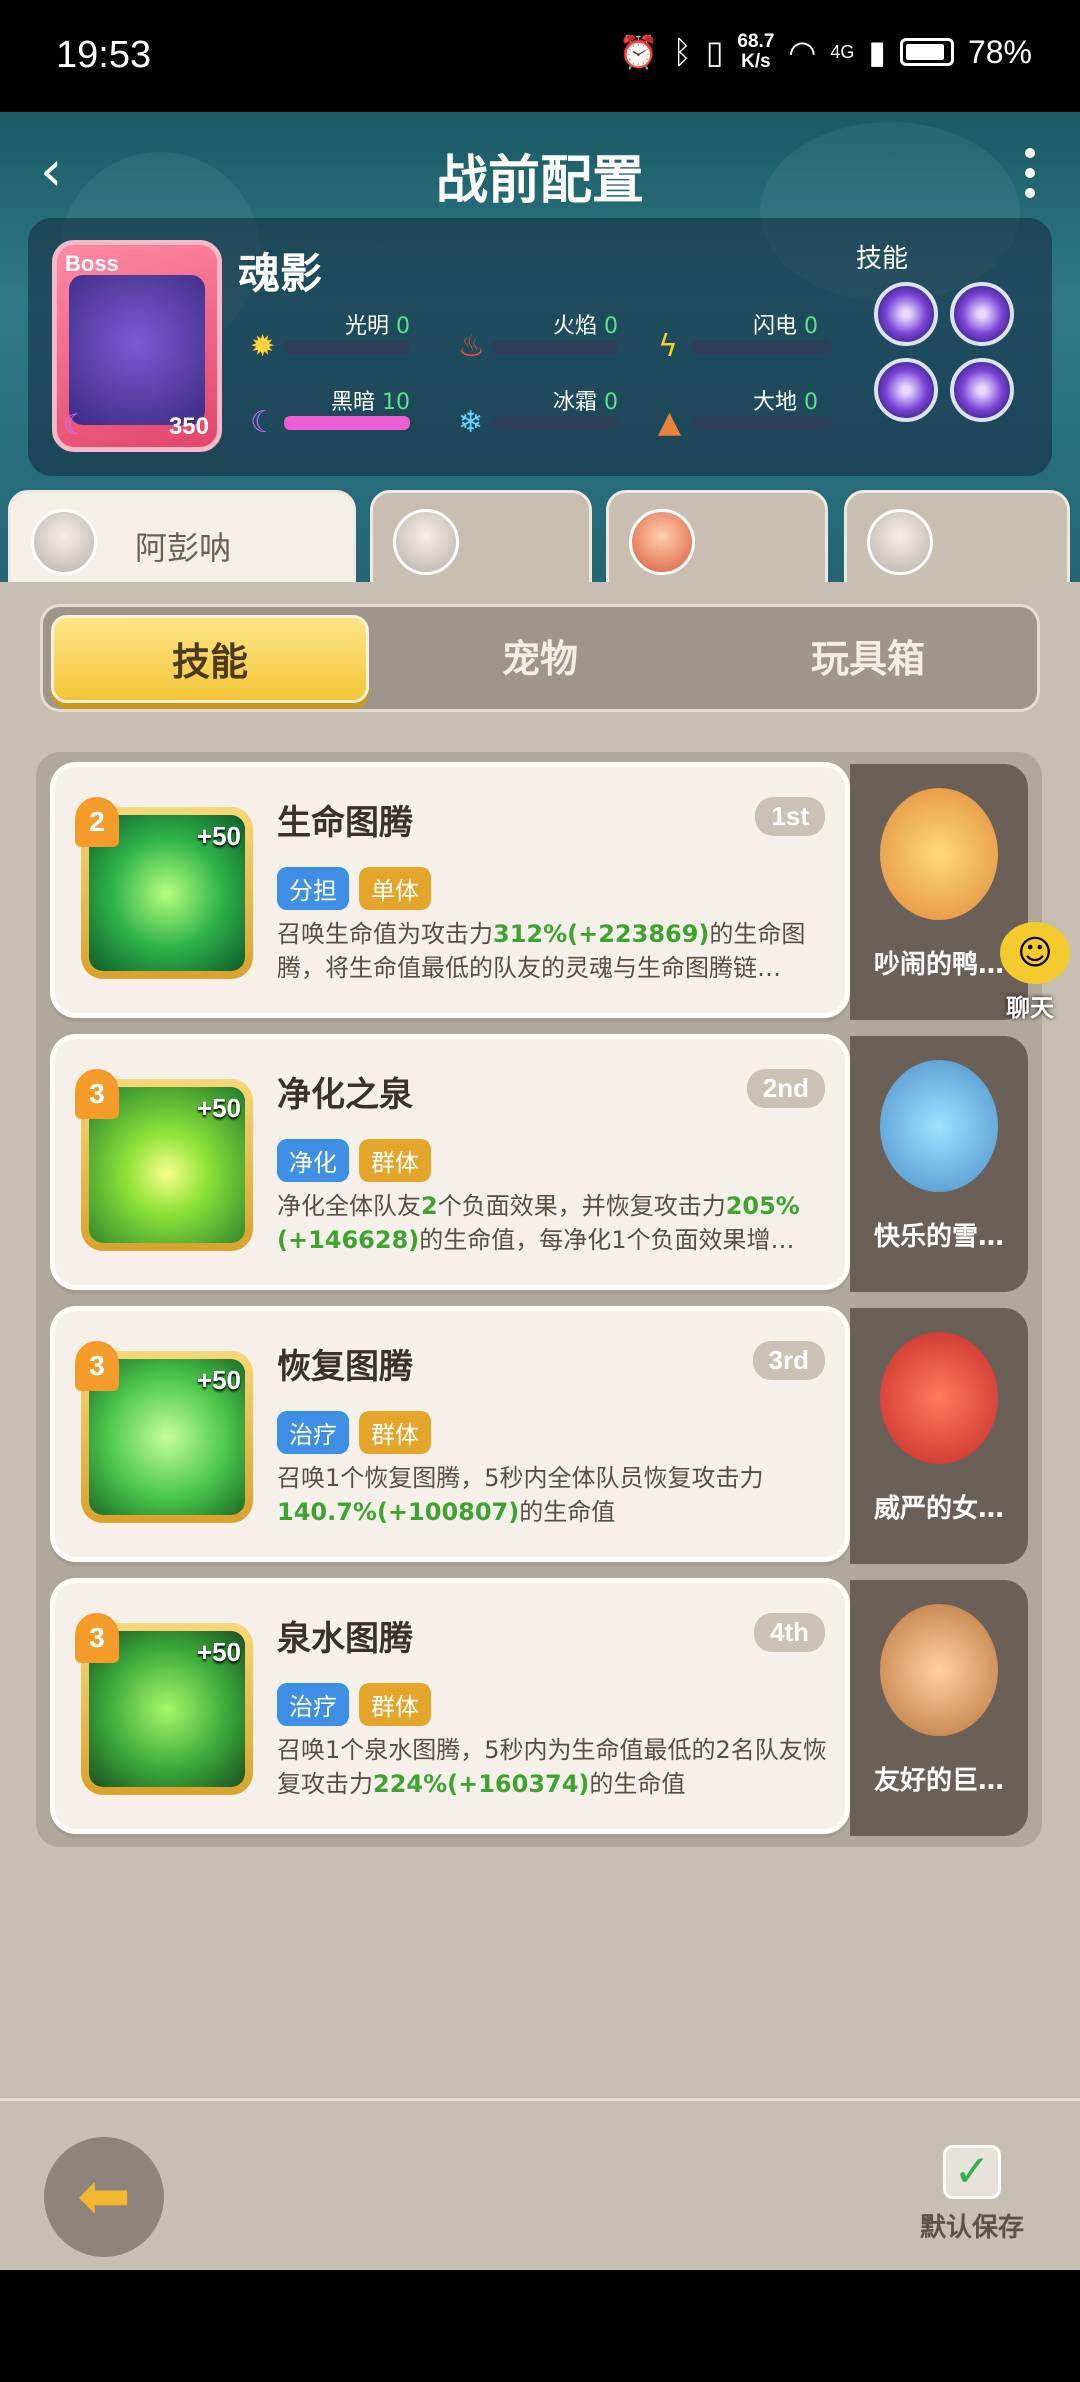  What do you see at coordinates (137, 350) in the screenshot?
I see `boss-avatar` at bounding box center [137, 350].